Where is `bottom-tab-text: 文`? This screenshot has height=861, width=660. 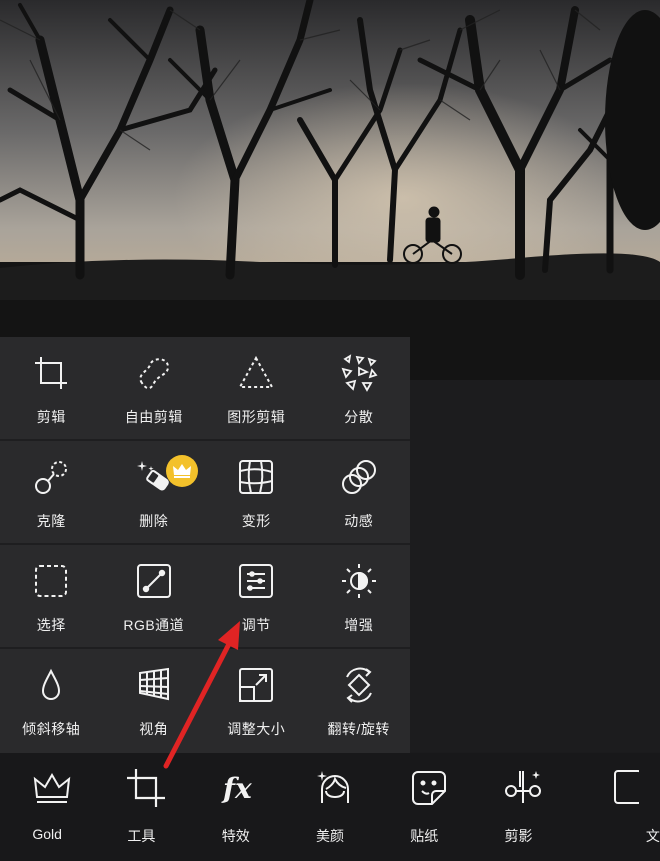
bottom-tab-text: 文 is located at coordinates (613, 807).